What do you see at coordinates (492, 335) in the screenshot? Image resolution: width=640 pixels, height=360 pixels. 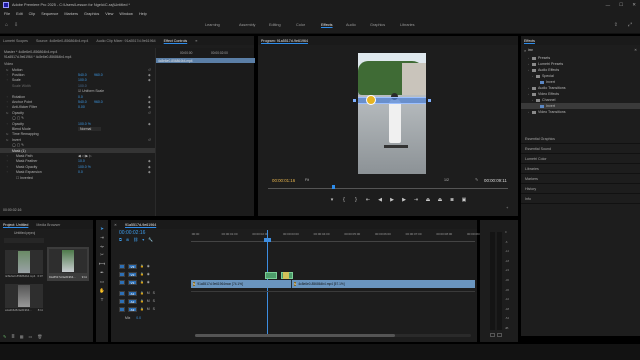 I see `solo-left-button` at bounding box center [492, 335].